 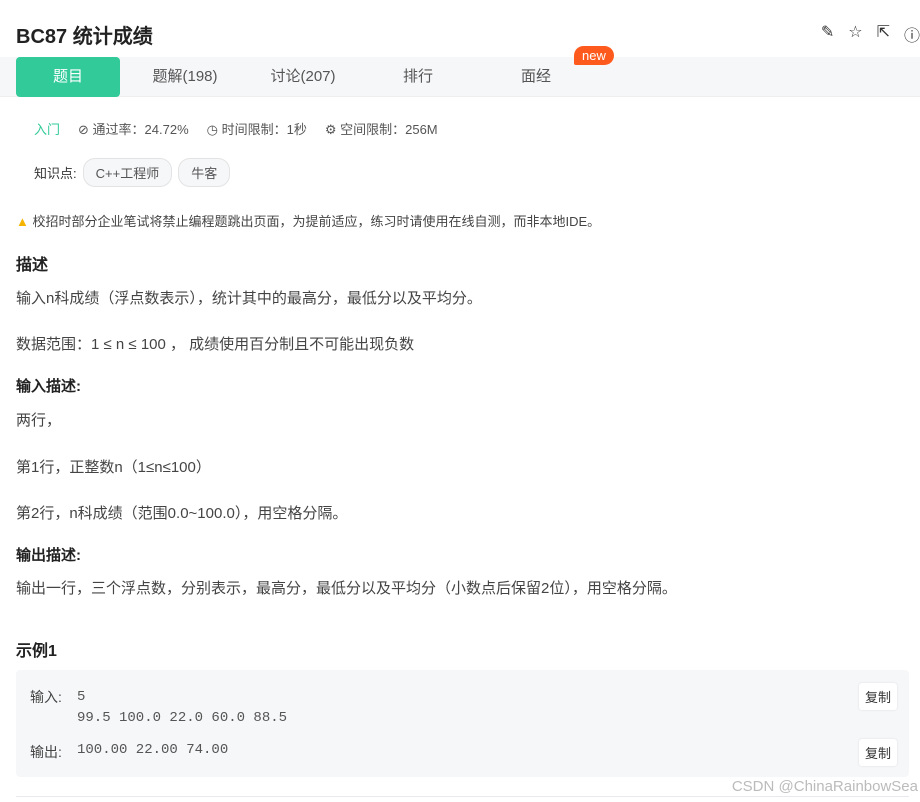 I want to click on difficulty: 入门, so click(x=47, y=129).